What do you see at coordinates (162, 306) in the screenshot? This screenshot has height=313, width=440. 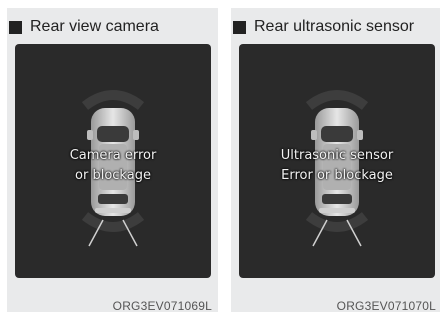 I see `figure-code: ORG3EV071069L` at bounding box center [162, 306].